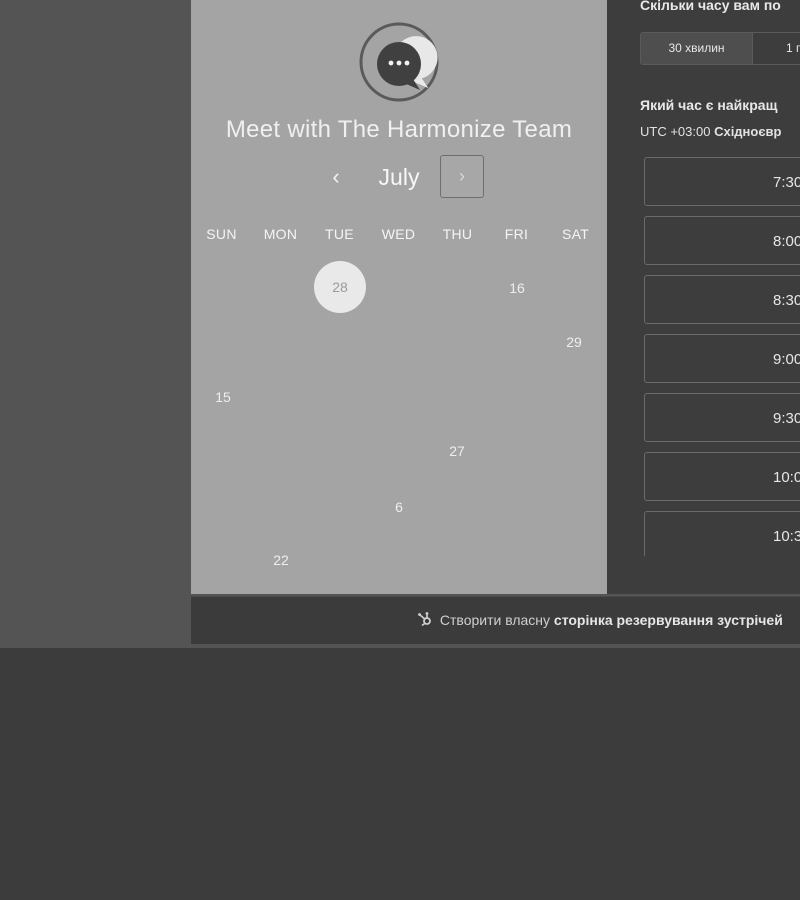 The image size is (800, 900). What do you see at coordinates (710, 6) in the screenshot?
I see `duration-question: Скільки часу вам по` at bounding box center [710, 6].